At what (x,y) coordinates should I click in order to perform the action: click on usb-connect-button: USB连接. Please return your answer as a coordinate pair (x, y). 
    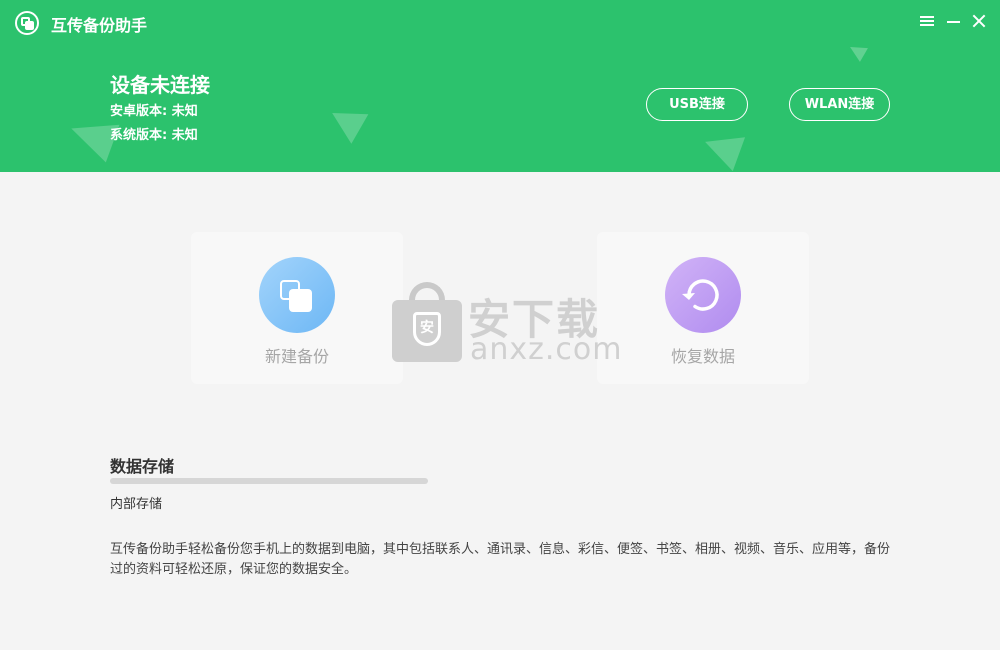
    Looking at the image, I should click on (697, 104).